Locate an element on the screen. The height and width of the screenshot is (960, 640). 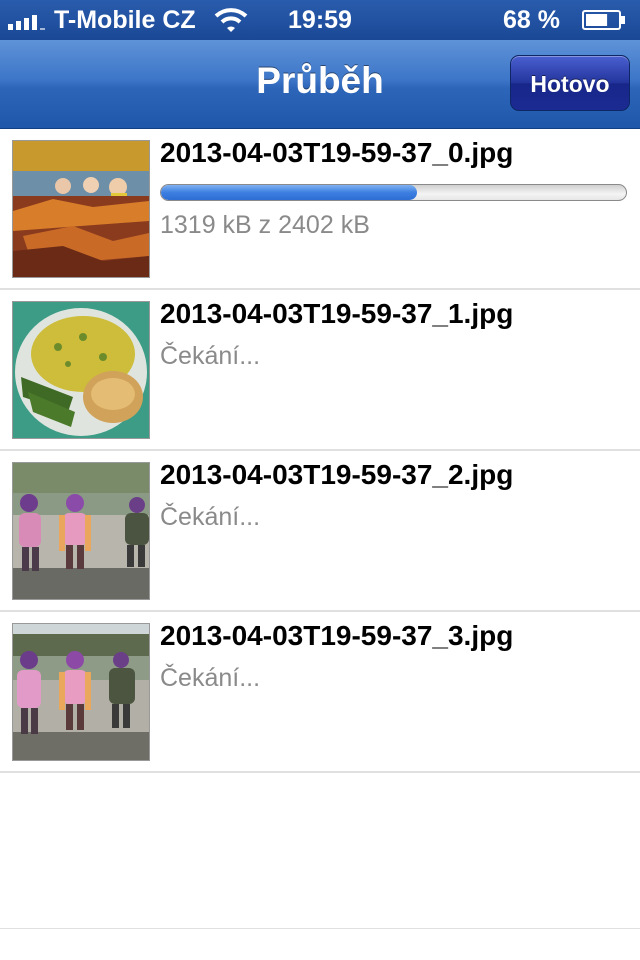
upload-progress-bar is located at coordinates (393, 192).